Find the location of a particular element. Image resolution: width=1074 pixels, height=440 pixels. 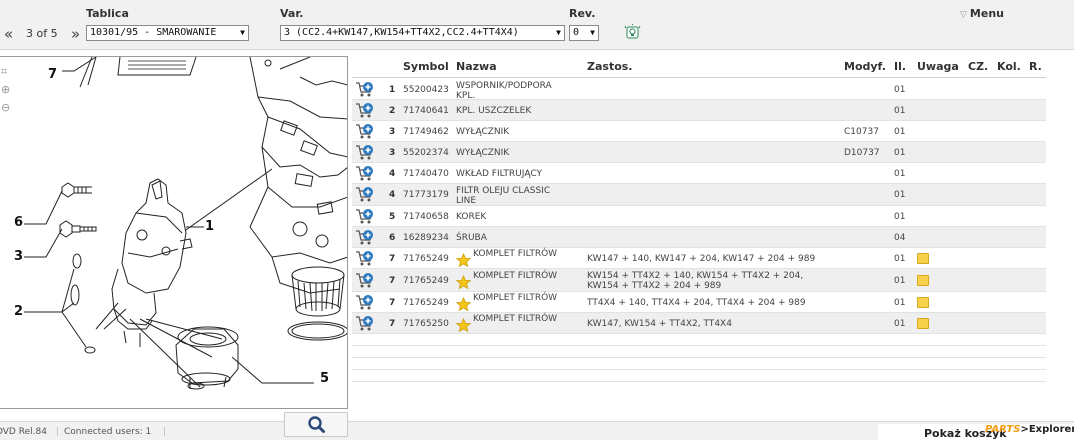

lightbulb-icon is located at coordinates (632, 32).